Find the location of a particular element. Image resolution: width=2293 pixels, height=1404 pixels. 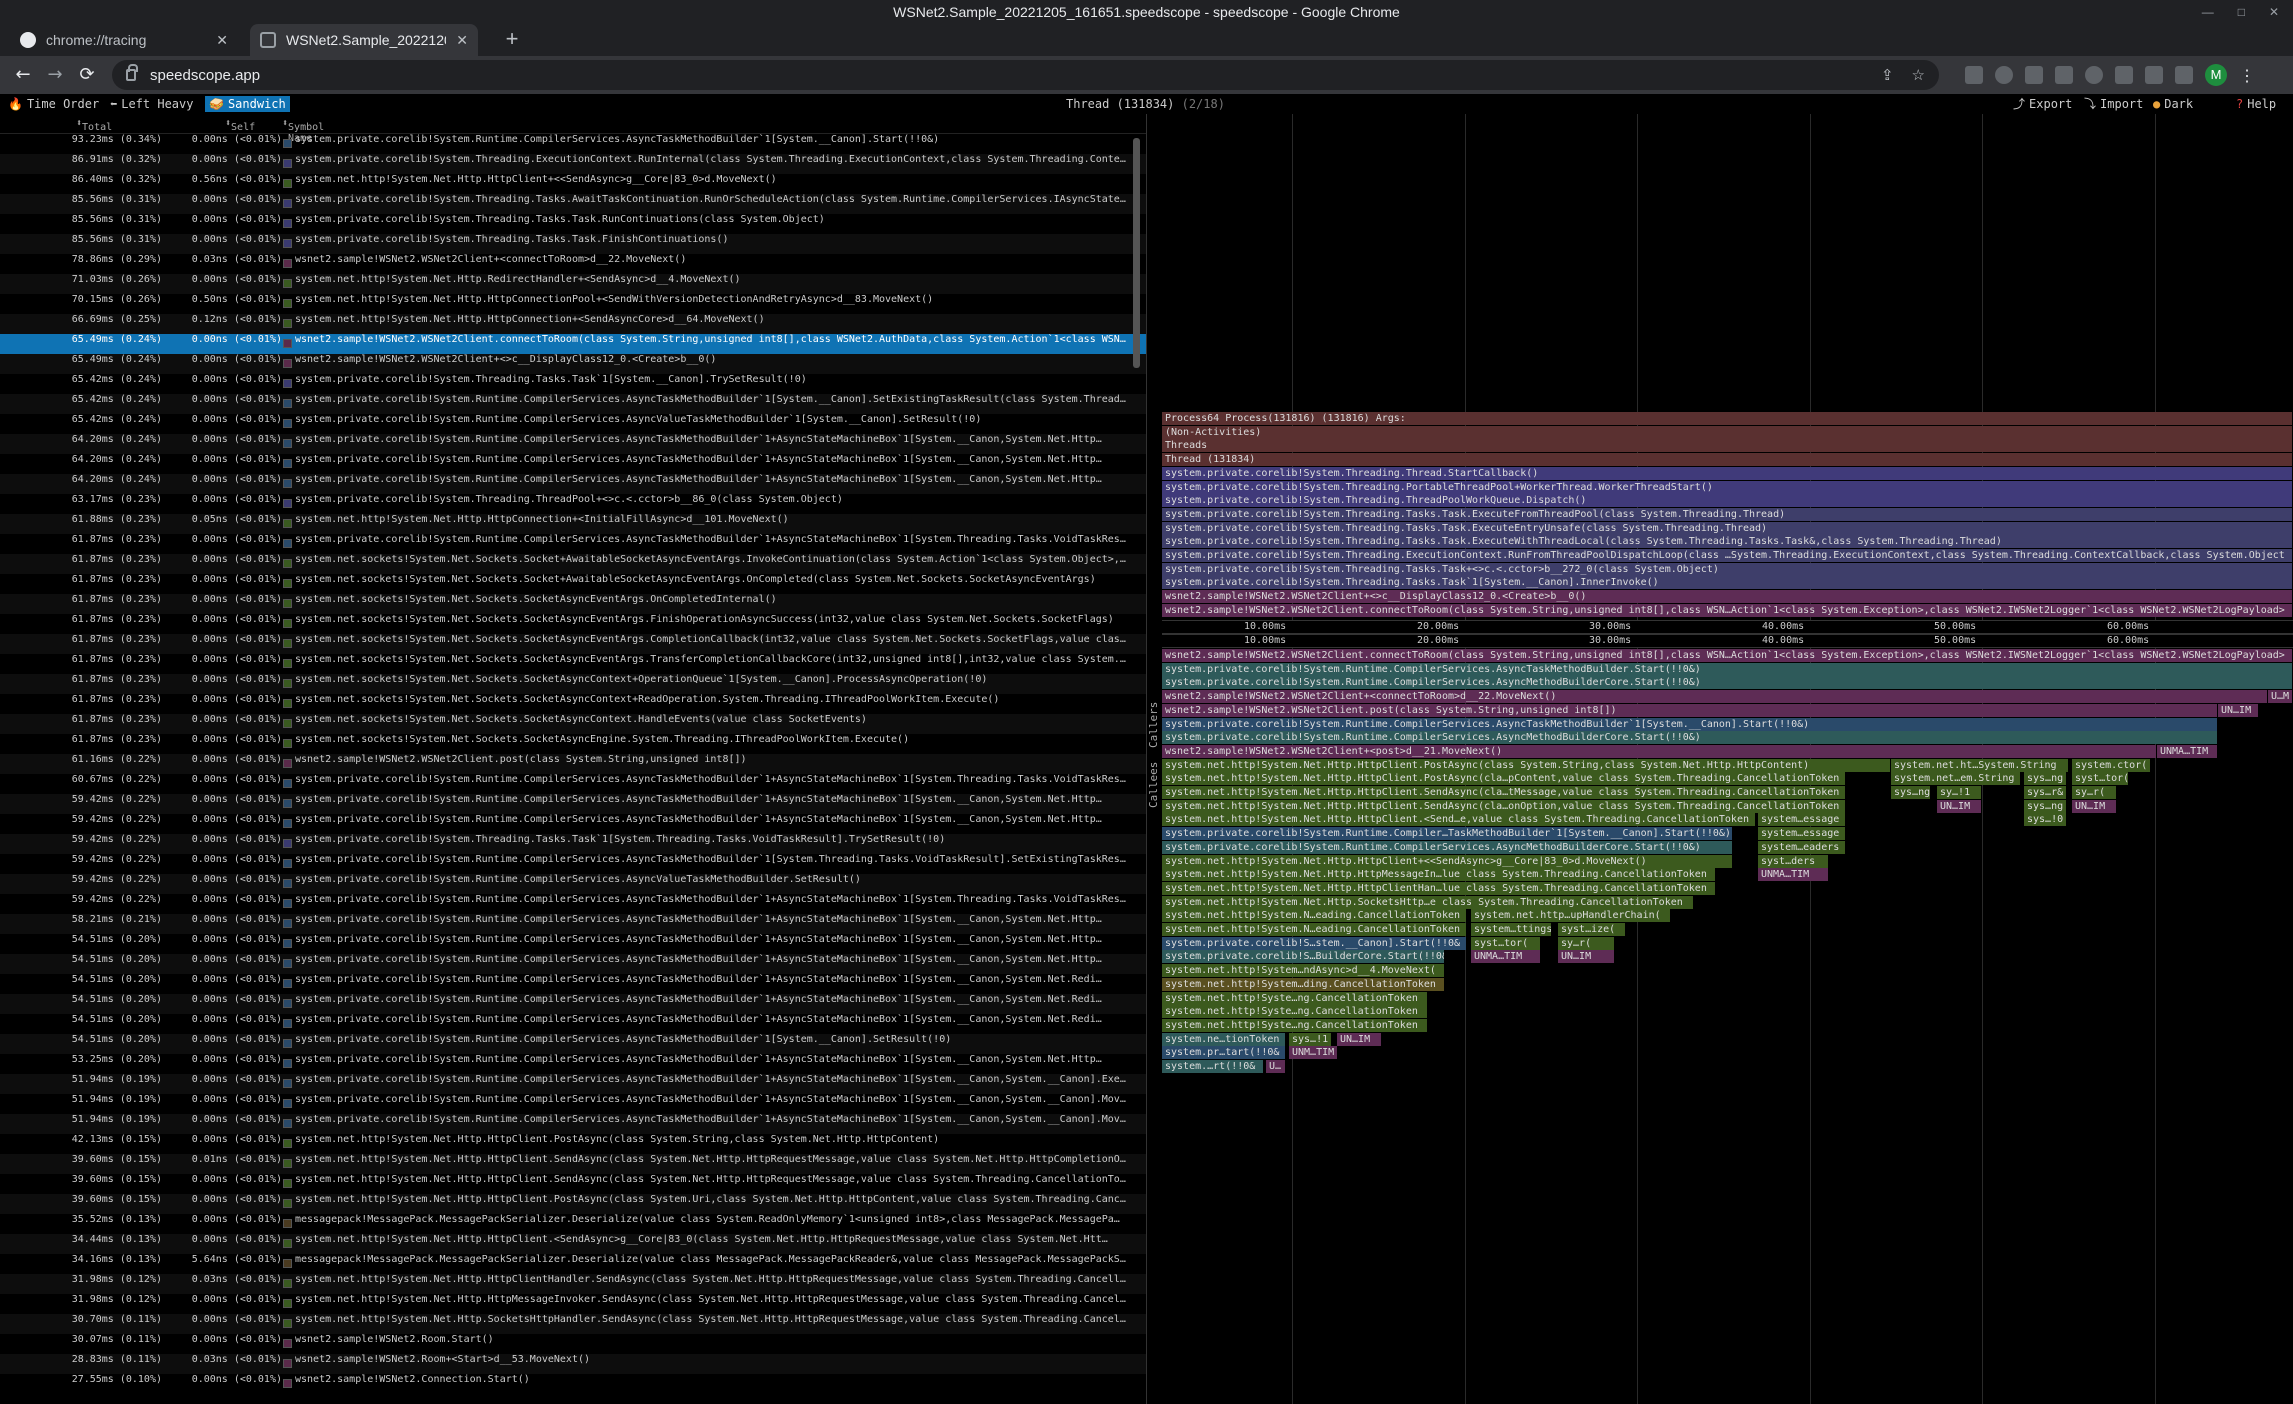

flame-frame: system…essage is located at coordinates (1802, 820).